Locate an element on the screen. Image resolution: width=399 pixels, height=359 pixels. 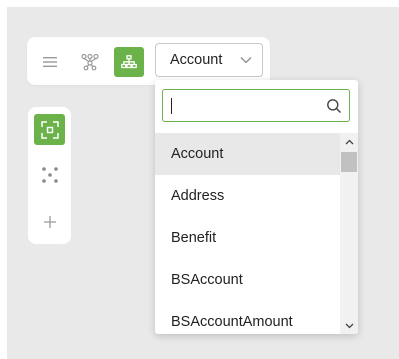
option-label: BSAccountAmount is located at coordinates (232, 322).